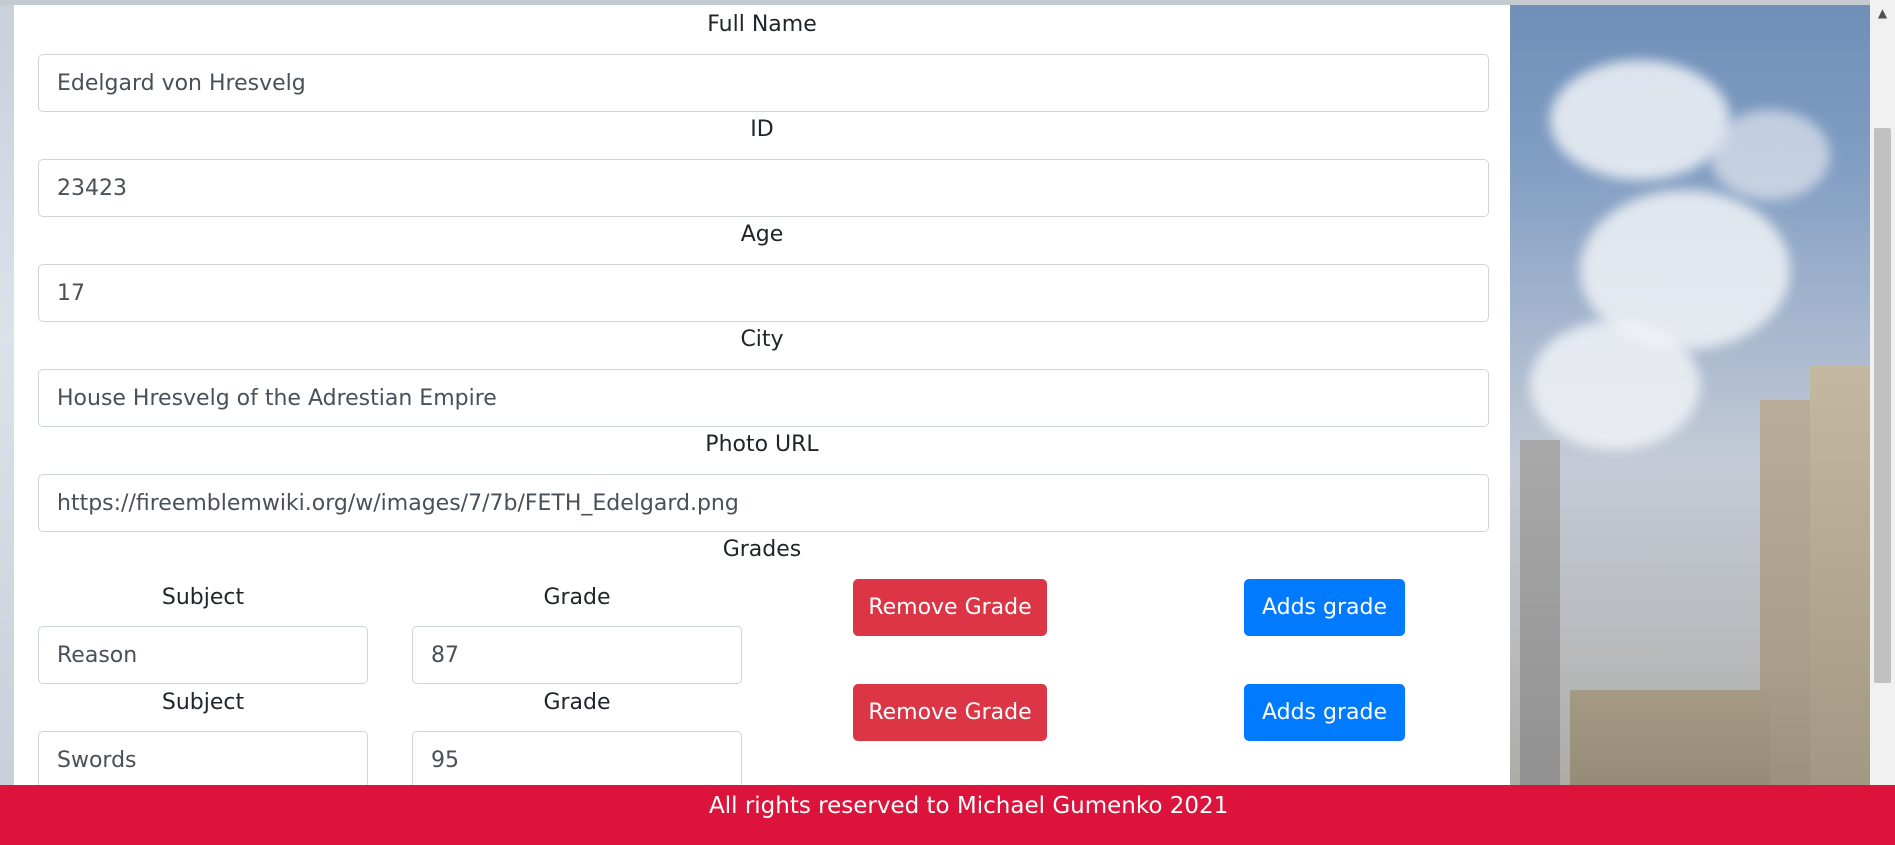 This screenshot has height=845, width=1895. Describe the element at coordinates (763, 83) in the screenshot. I see `full-name-input` at that location.